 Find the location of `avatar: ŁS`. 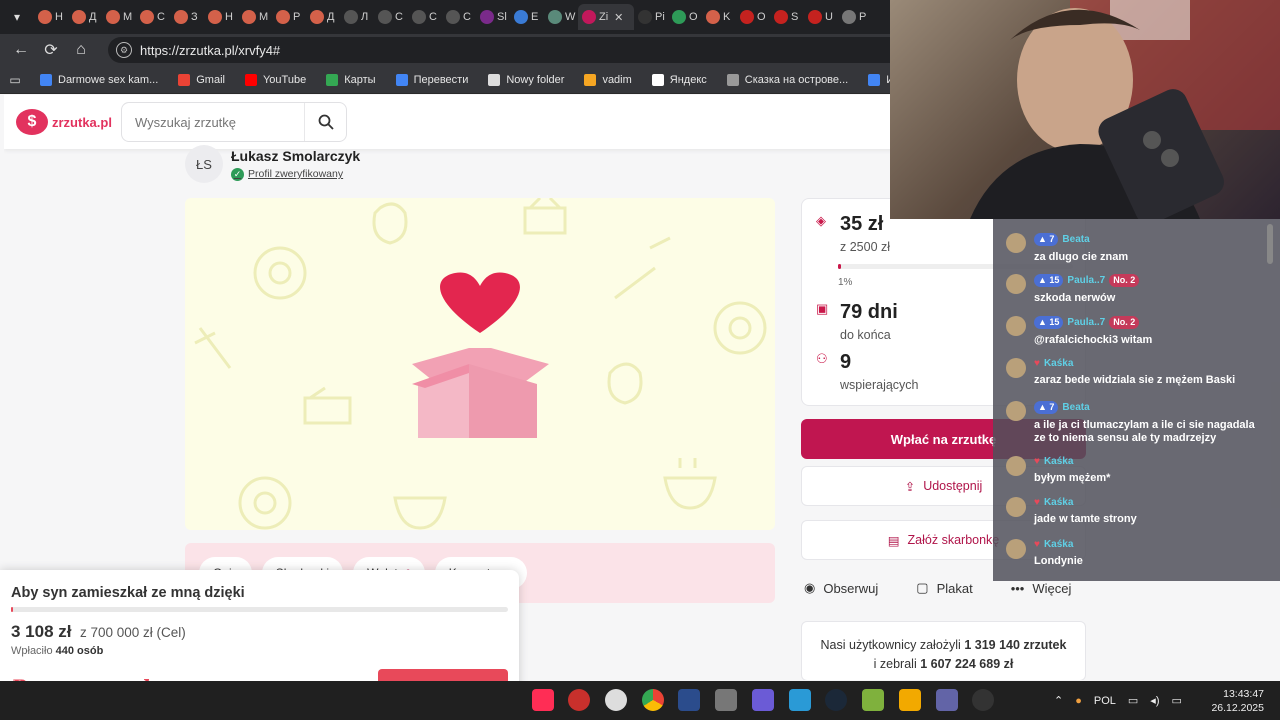

avatar: ŁS is located at coordinates (204, 164).